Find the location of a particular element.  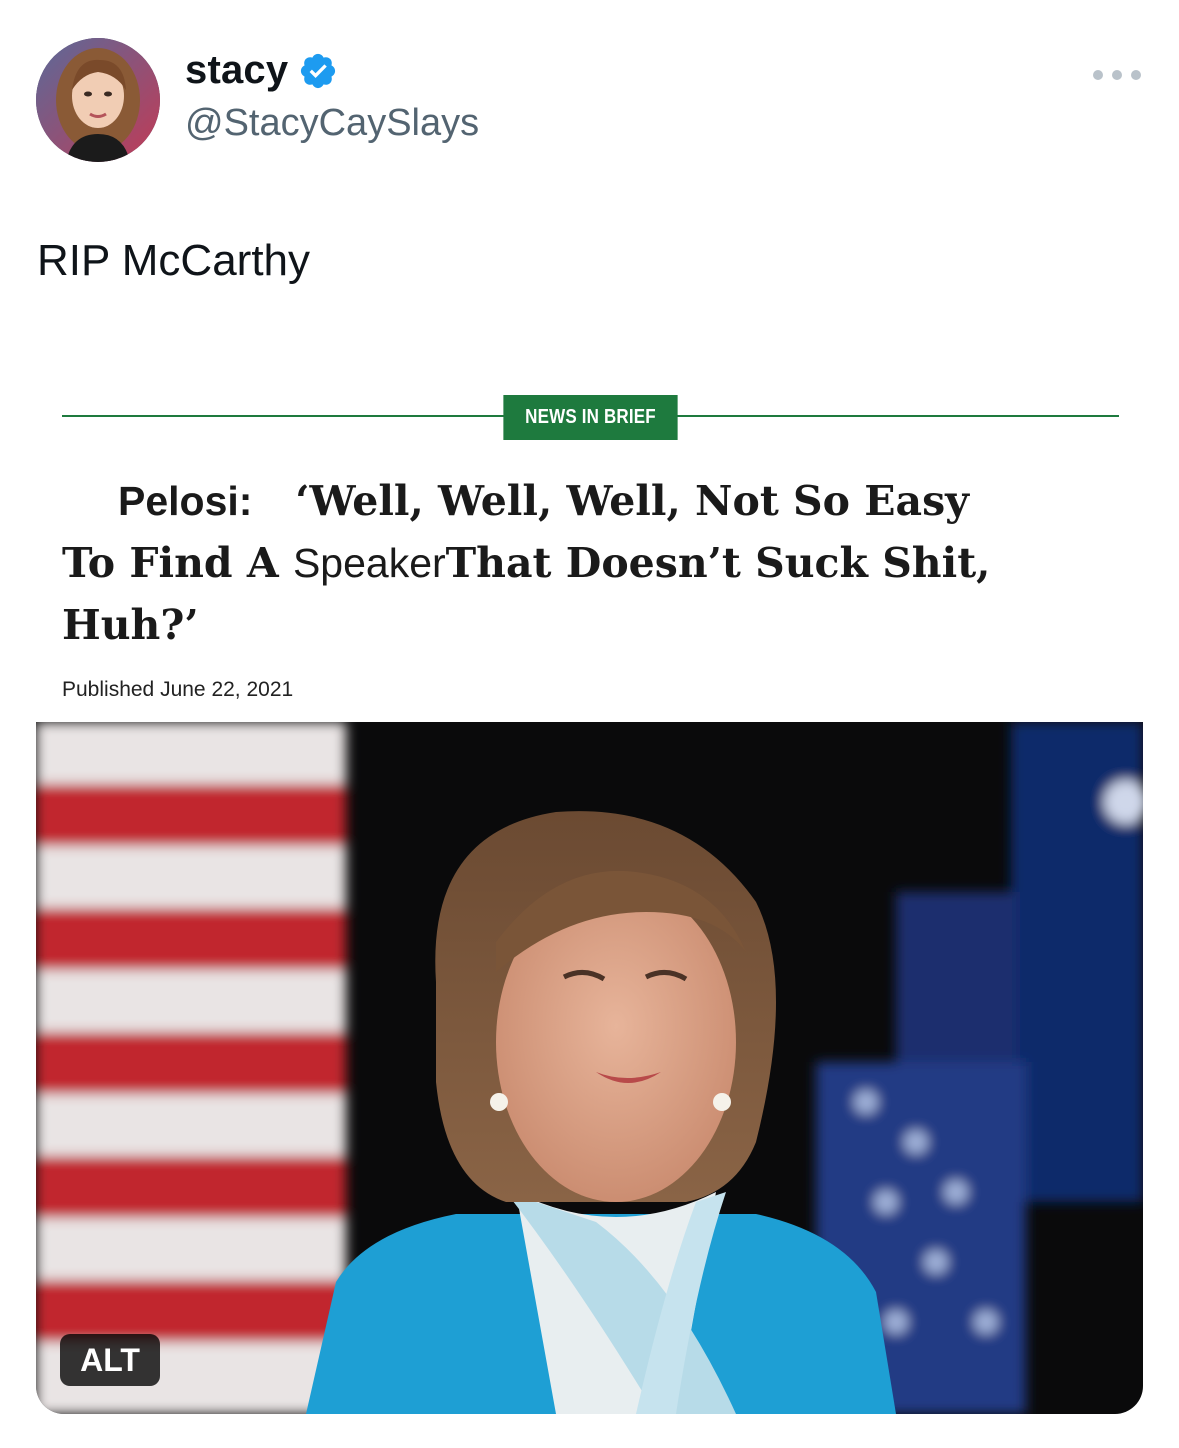

more-options-icon is located at coordinates (1117, 75).